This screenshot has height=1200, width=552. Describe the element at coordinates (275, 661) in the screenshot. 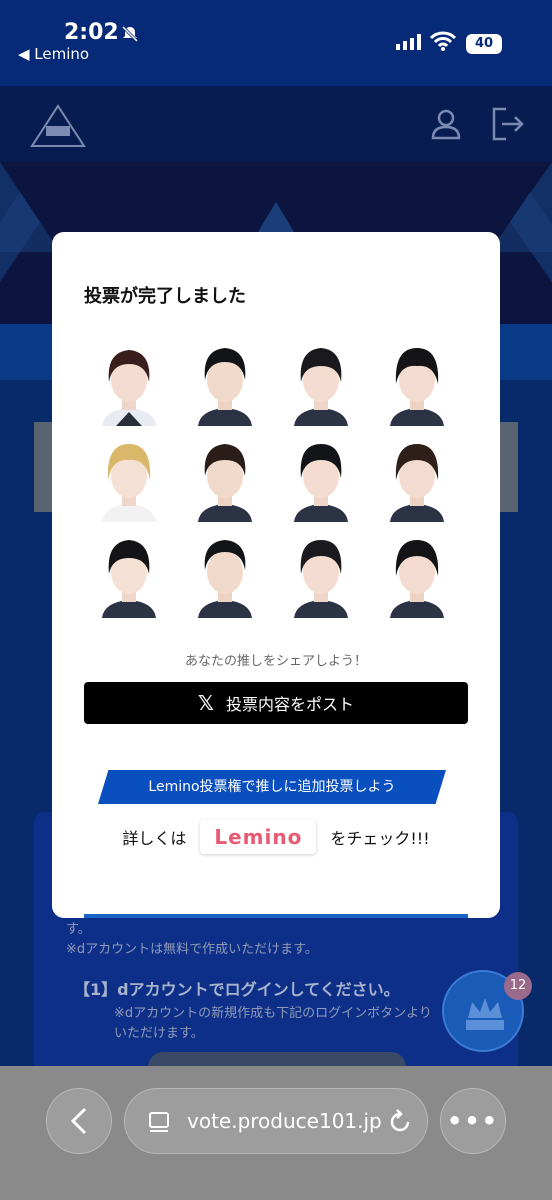

I see `share-prompt: あなたの推しをシェアしよう！` at that location.